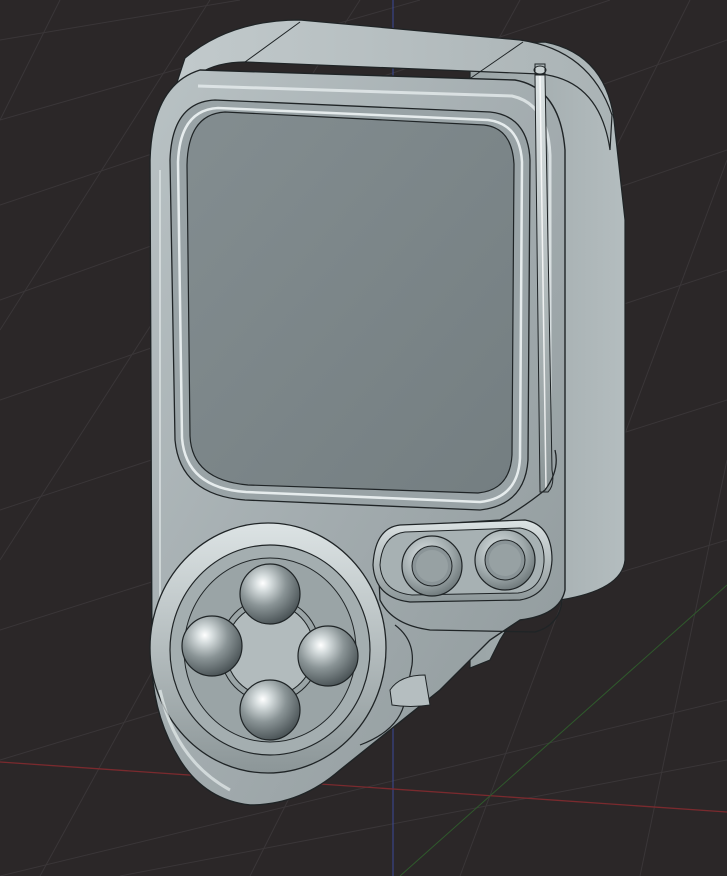  I want to click on dpad-down-button, so click(270, 710).